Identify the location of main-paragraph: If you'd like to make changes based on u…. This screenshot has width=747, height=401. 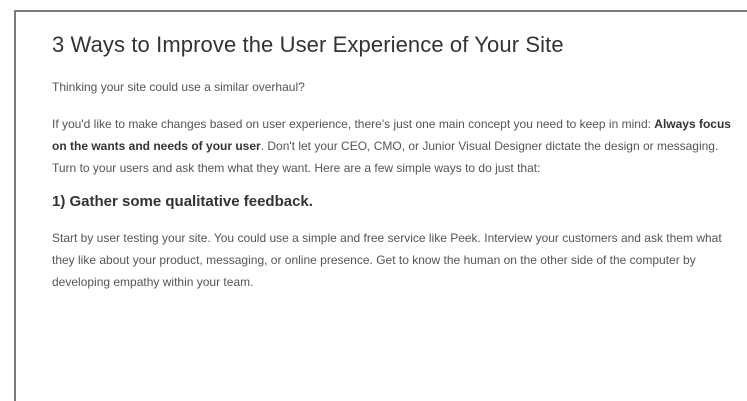
(392, 146).